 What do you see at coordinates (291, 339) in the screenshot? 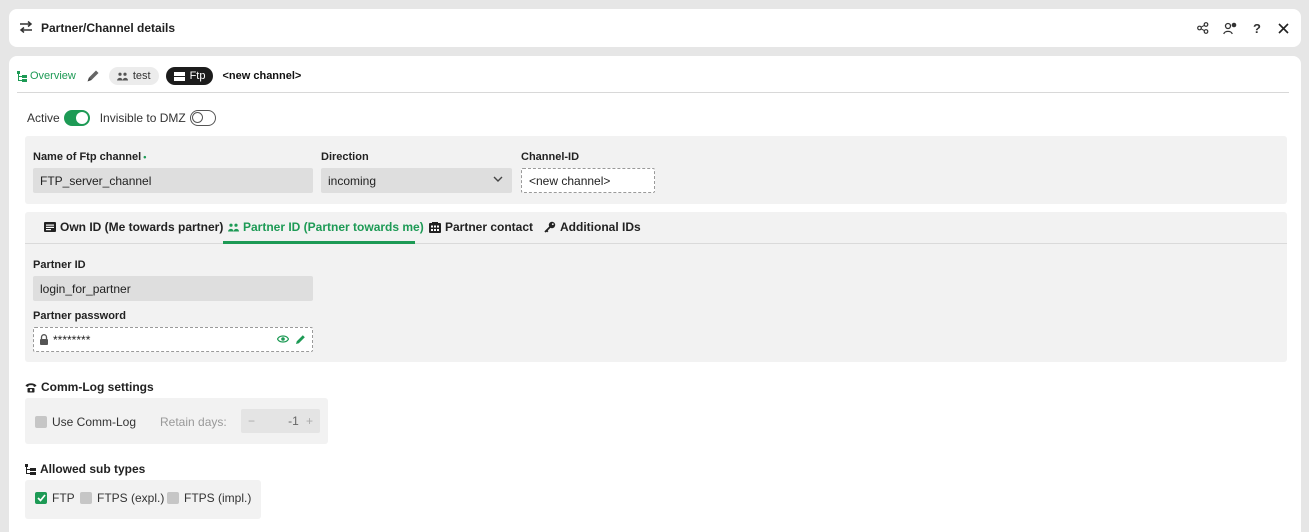
I see `password-actions` at bounding box center [291, 339].